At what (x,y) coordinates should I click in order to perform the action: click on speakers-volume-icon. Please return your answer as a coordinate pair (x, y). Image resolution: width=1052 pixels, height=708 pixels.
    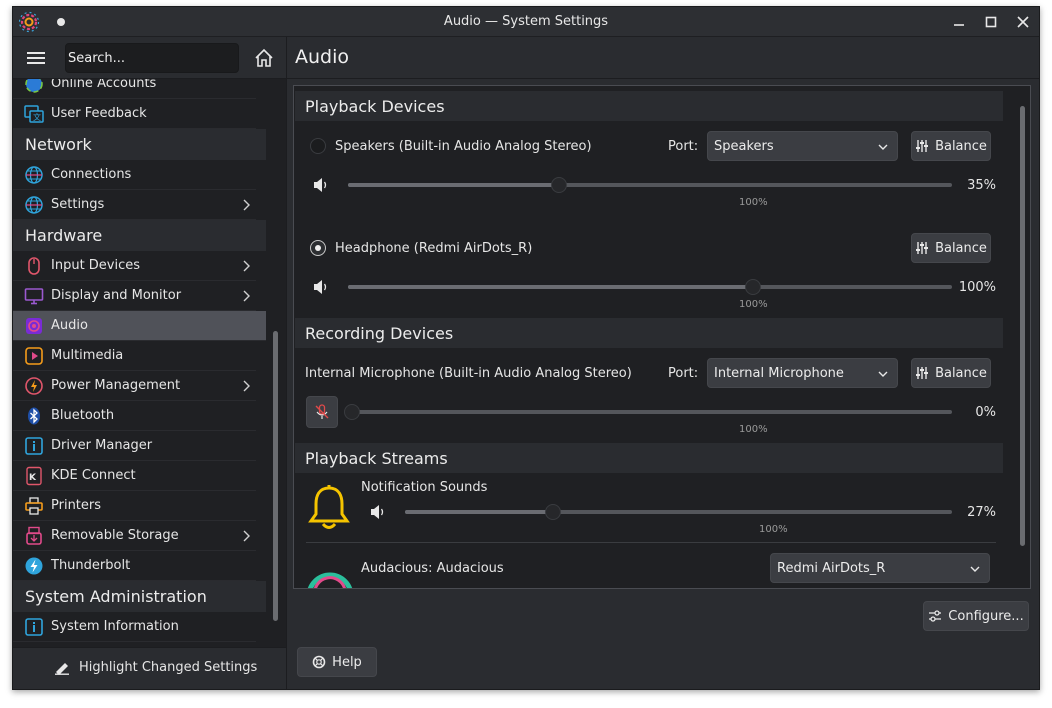
    Looking at the image, I should click on (321, 185).